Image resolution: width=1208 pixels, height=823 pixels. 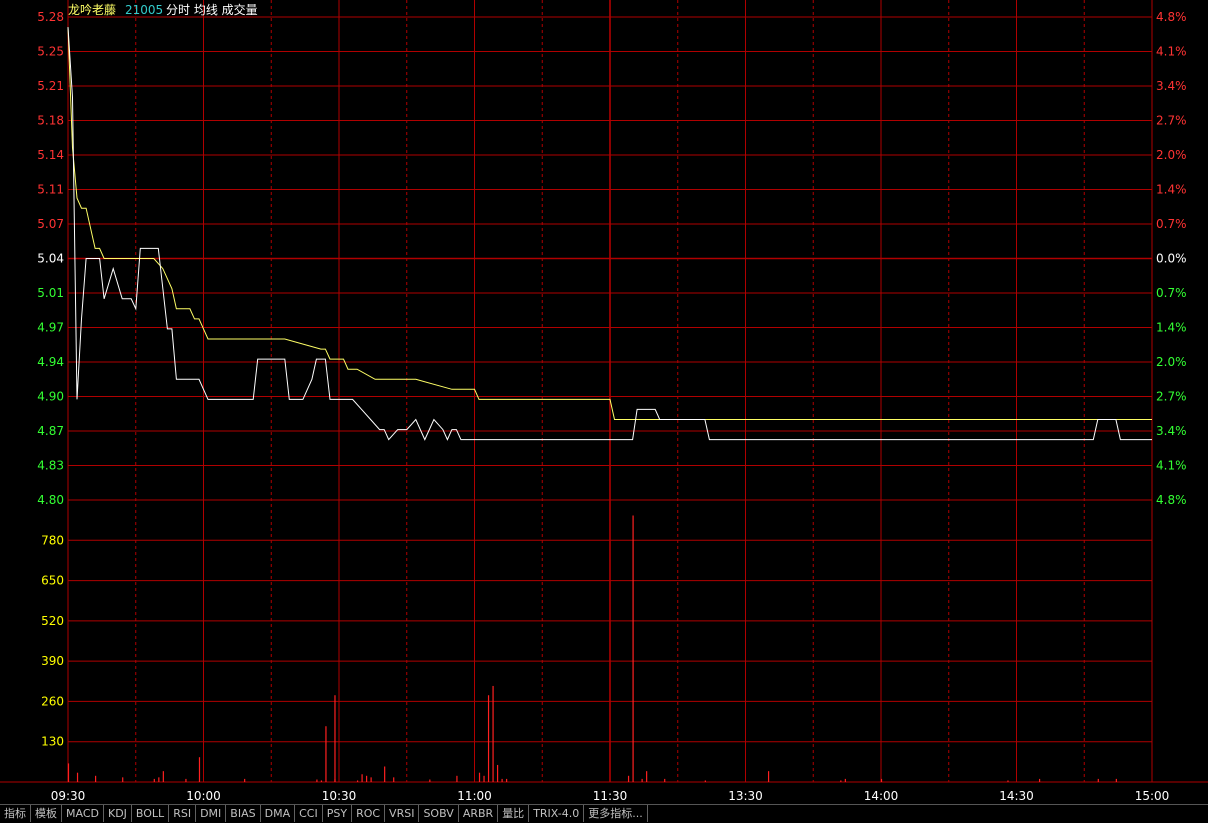 I want to click on price-tick-label: 4.94, so click(x=50, y=362).